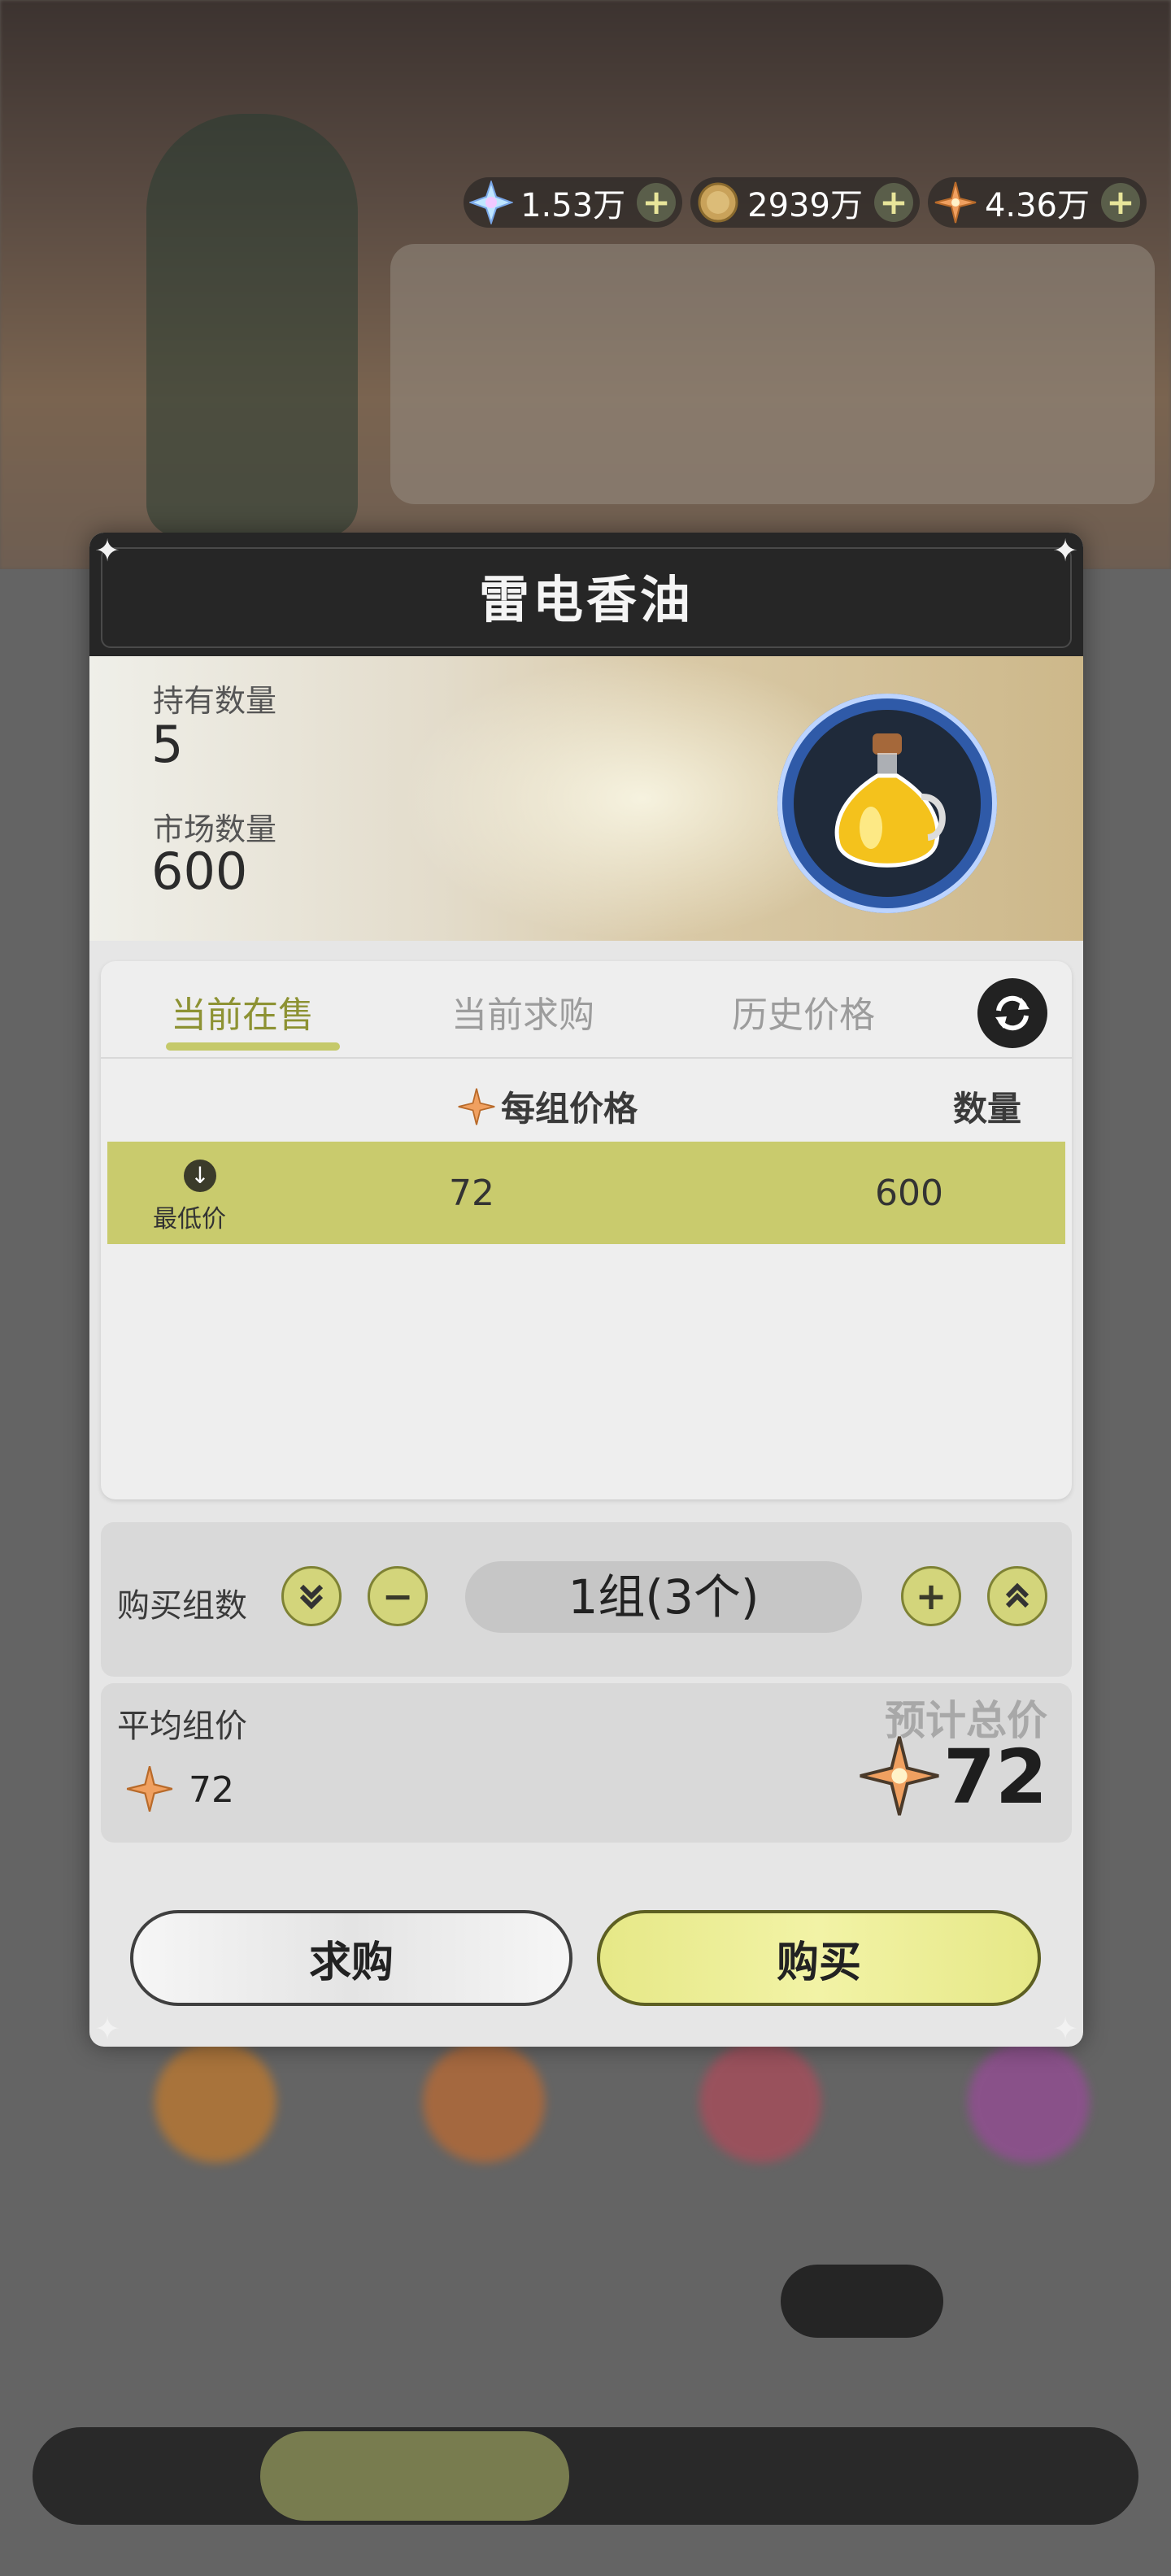 This screenshot has width=1171, height=2576. I want to click on refresh-button, so click(1012, 1013).